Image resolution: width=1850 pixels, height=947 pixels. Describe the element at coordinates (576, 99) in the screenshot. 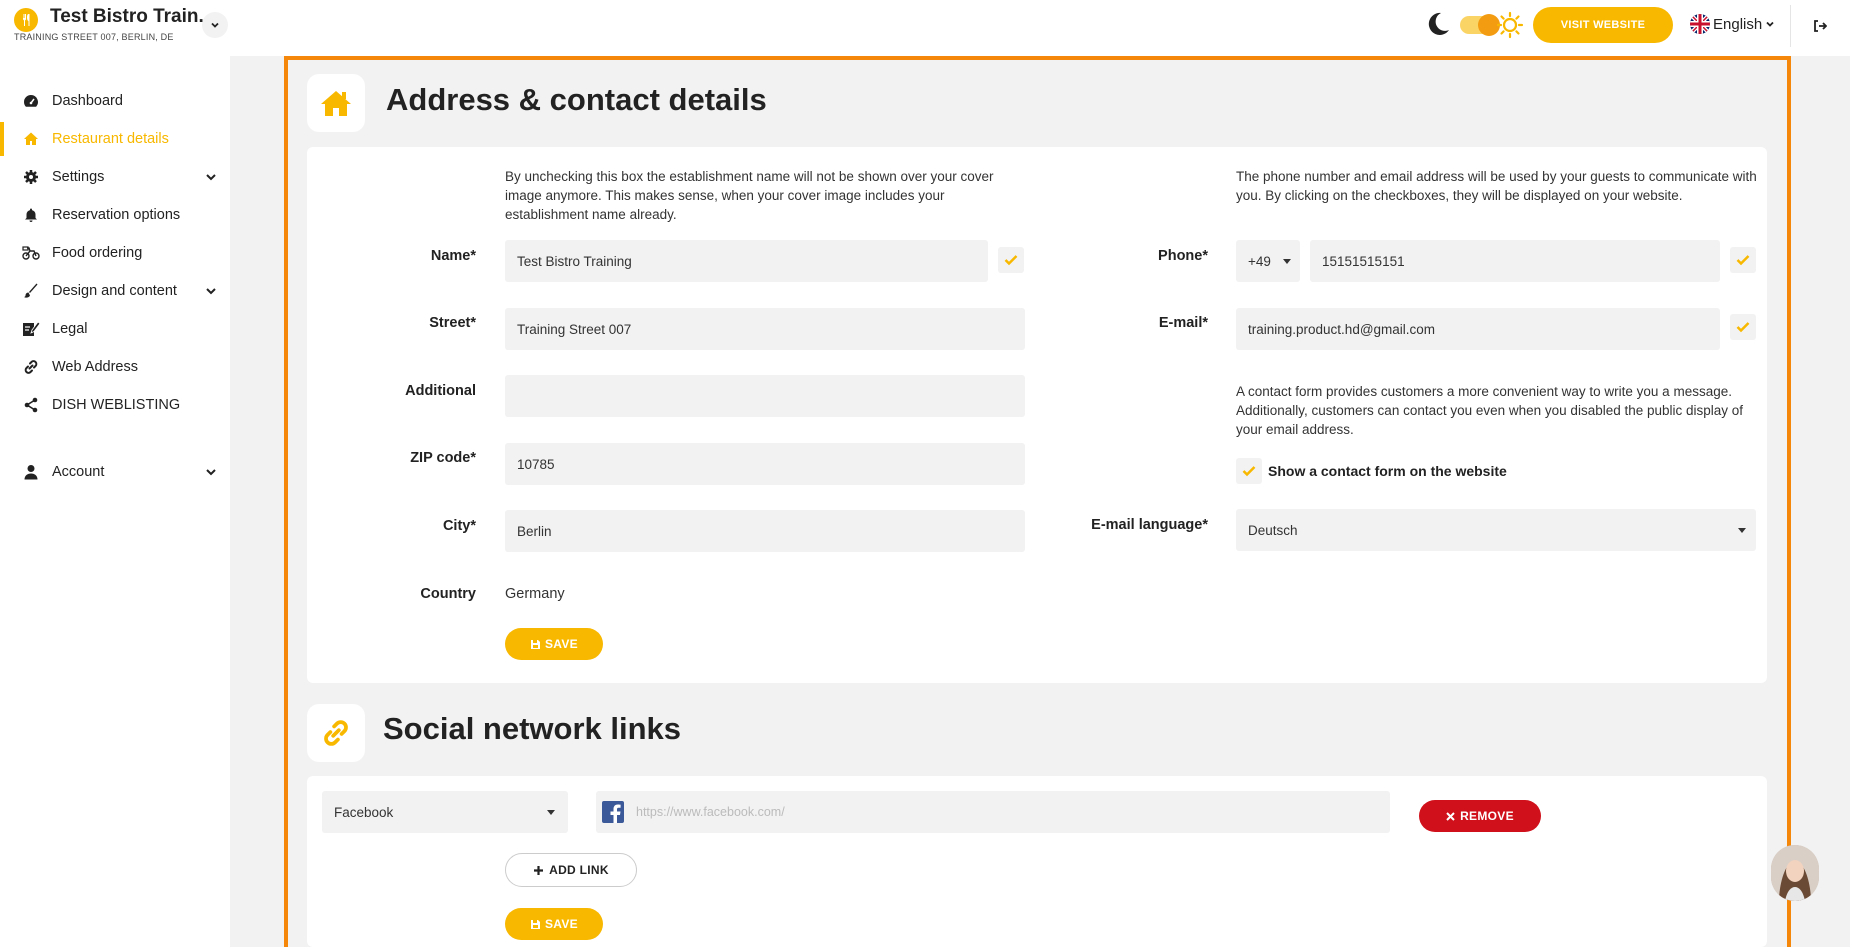

I see `address-section-title: Address & contact details` at that location.